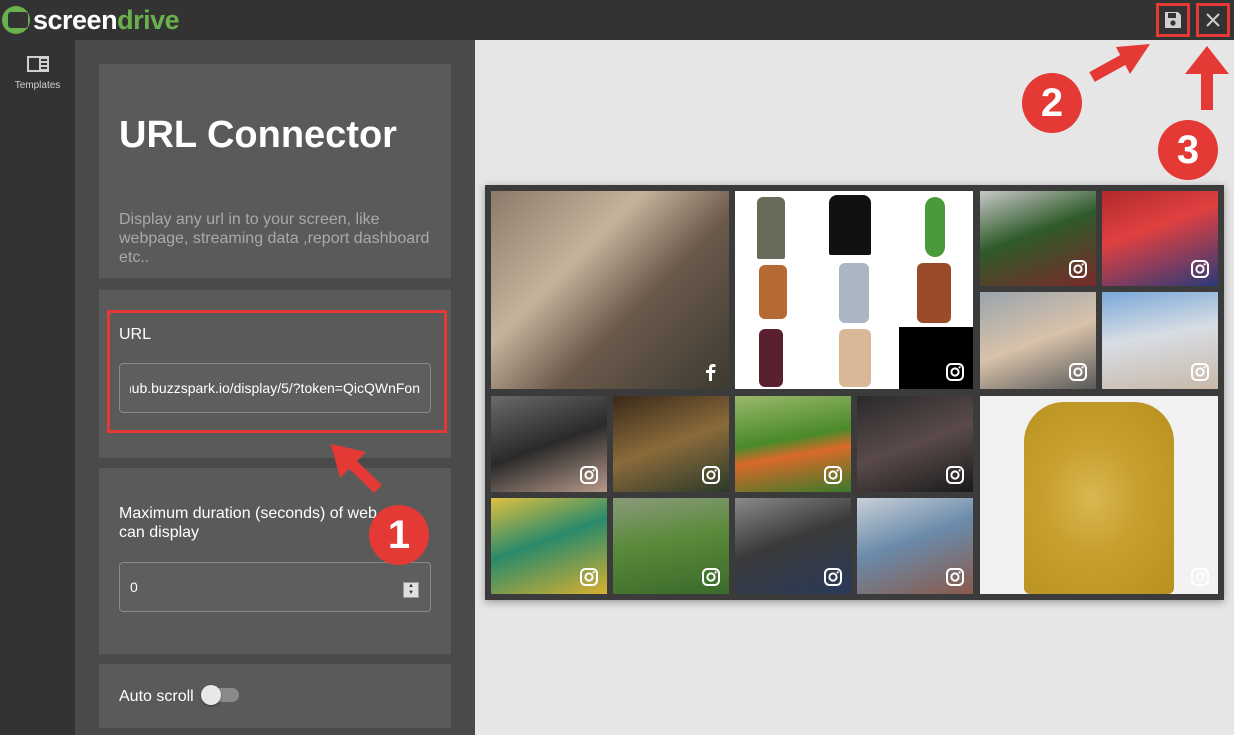 The image size is (1234, 735). Describe the element at coordinates (1052, 103) in the screenshot. I see `step-badge-2: 2` at that location.